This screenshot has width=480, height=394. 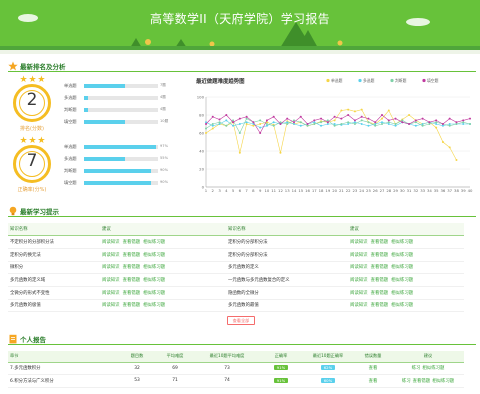 I want to click on recent-accuracy-badge: 62%, so click(x=328, y=368).